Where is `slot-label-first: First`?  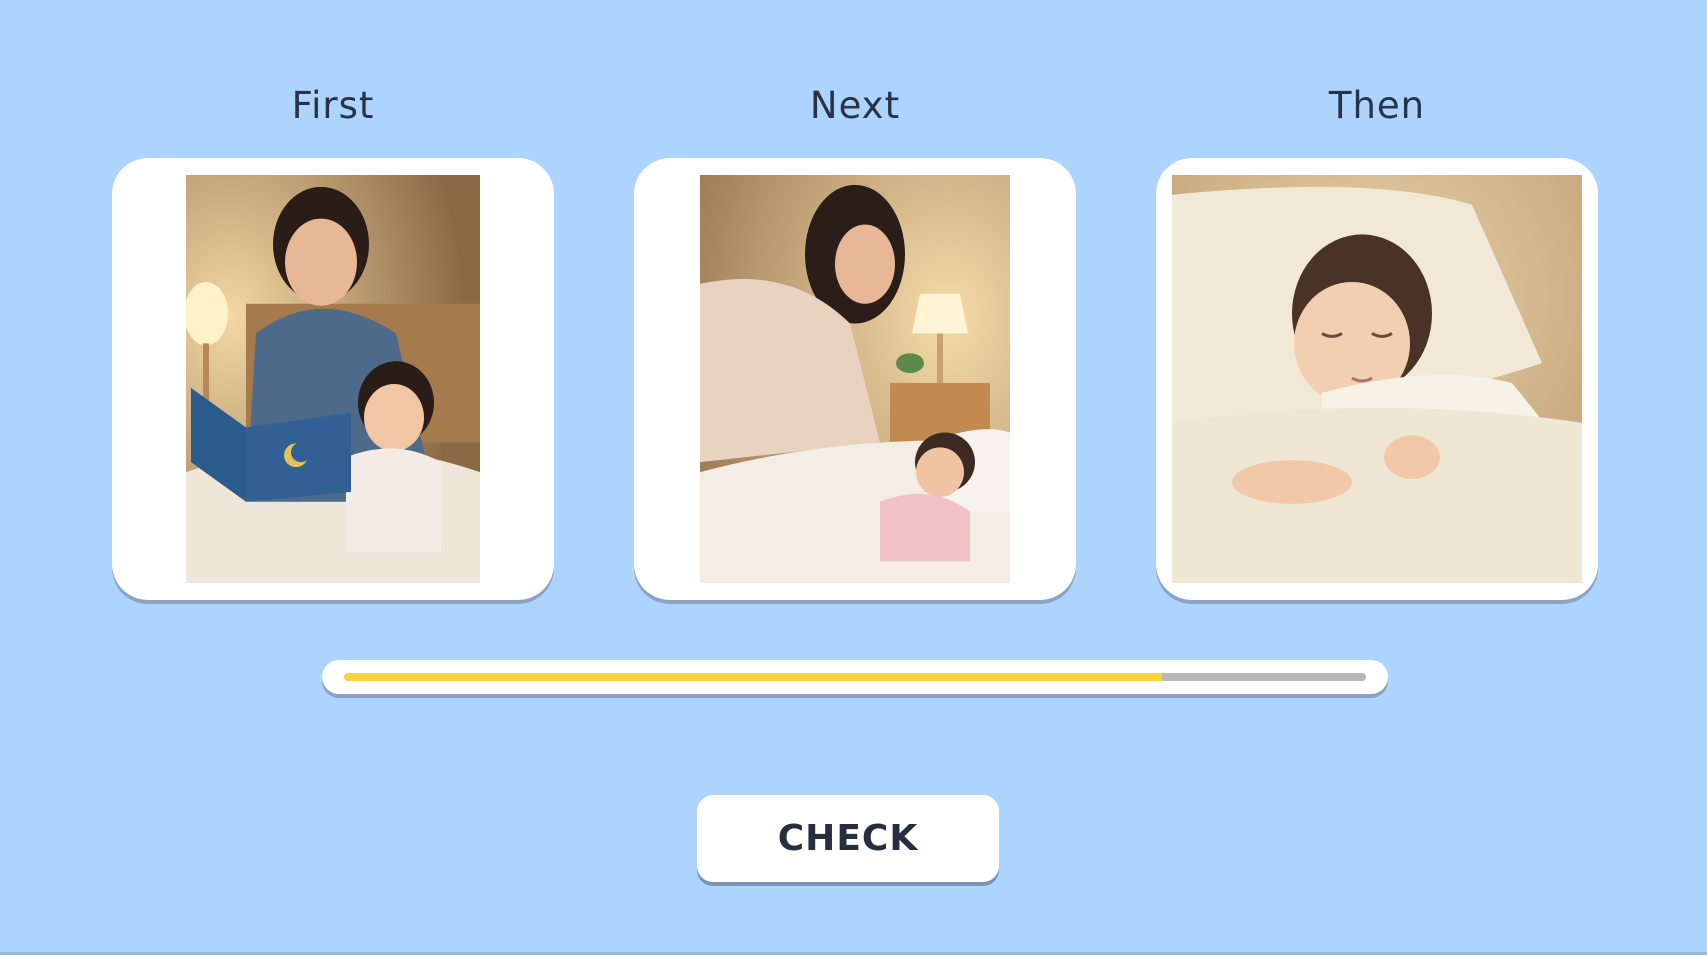 slot-label-first: First is located at coordinates (333, 105).